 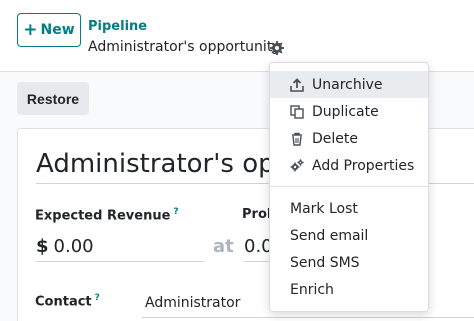 I want to click on expected-revenue-value: 0.00, so click(x=73, y=246).